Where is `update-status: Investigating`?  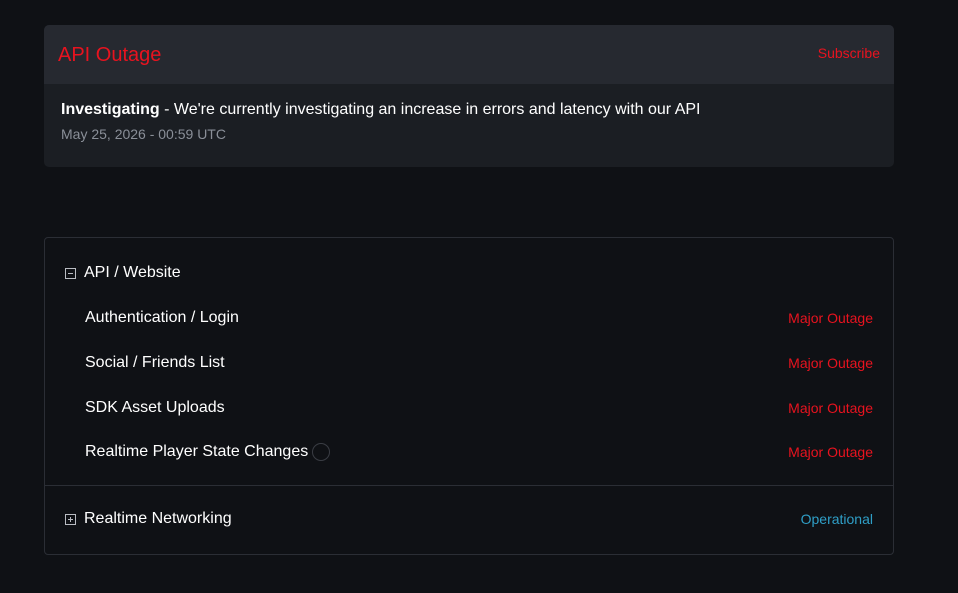
update-status: Investigating is located at coordinates (110, 109).